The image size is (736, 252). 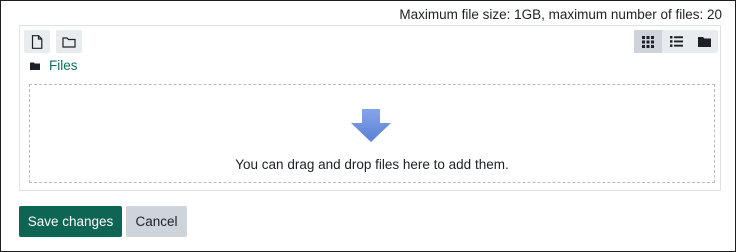 I want to click on tree-view-button, so click(x=704, y=41).